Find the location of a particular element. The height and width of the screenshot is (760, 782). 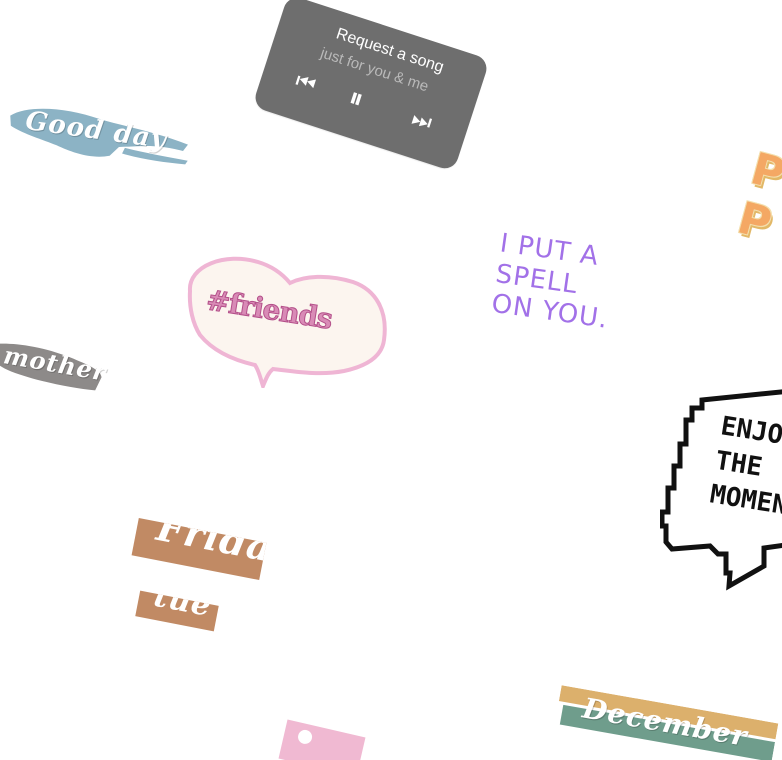

pink-partial-sticker is located at coordinates (322, 739).